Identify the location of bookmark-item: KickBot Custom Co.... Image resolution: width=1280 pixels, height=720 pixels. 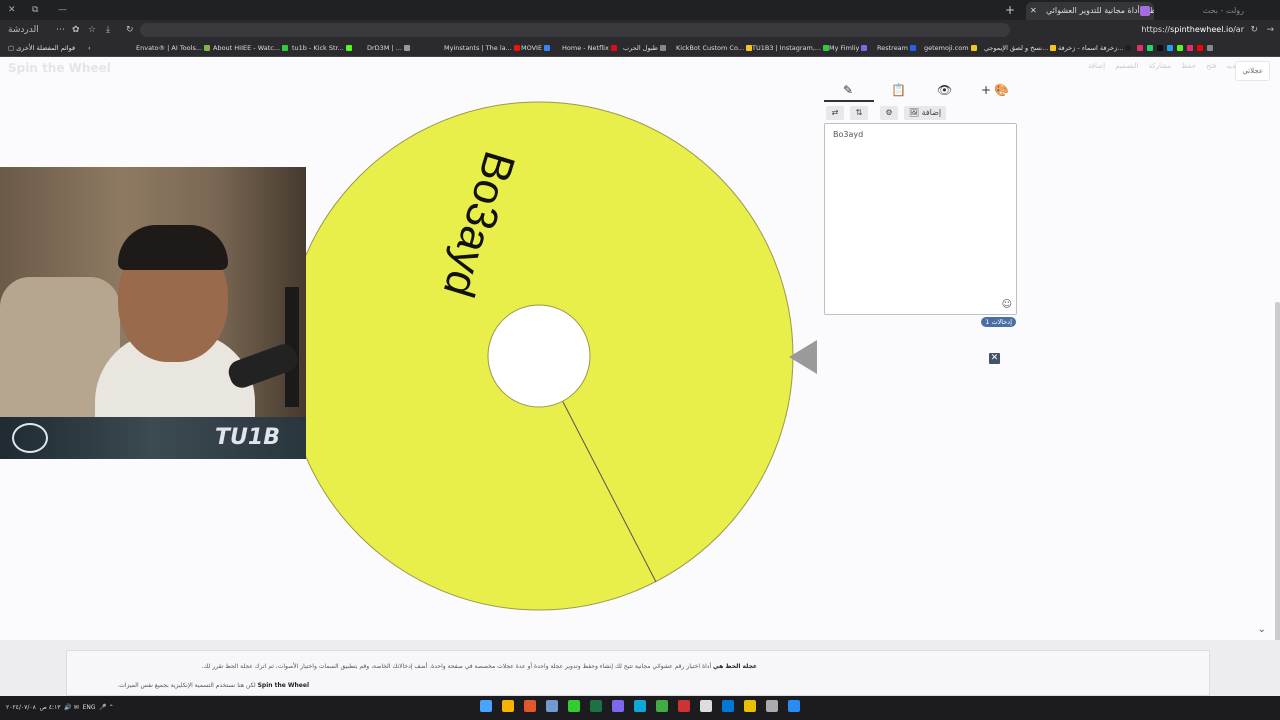
(715, 48).